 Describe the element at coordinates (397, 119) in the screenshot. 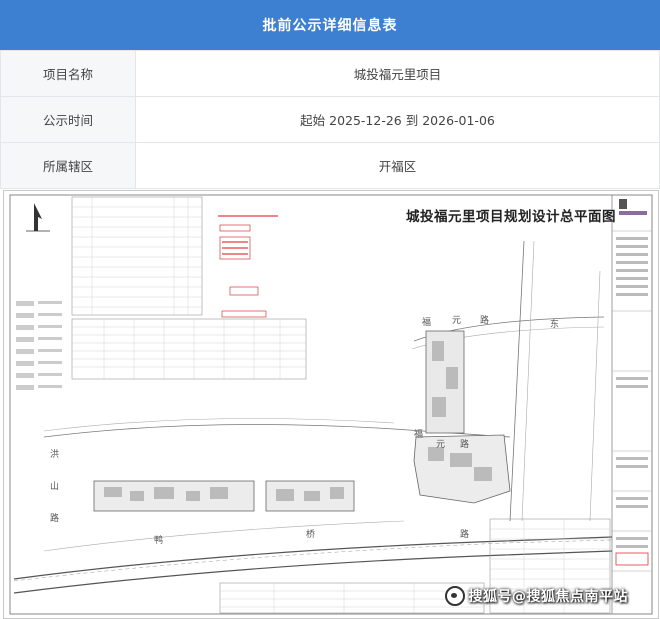

I see `publicity-time-value: 起始 2025-12-26 到 2026-01-06` at that location.